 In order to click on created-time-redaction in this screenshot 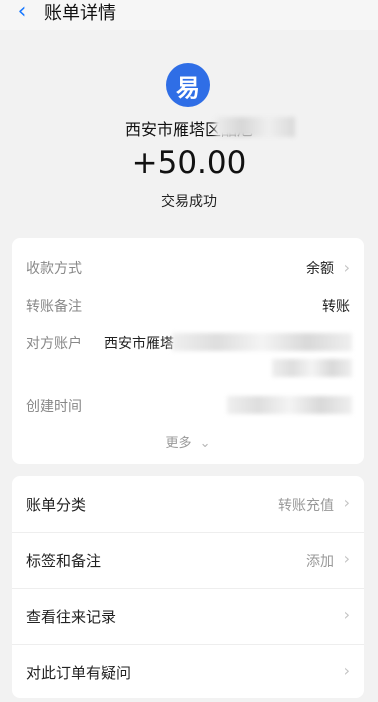, I will do `click(289, 405)`.